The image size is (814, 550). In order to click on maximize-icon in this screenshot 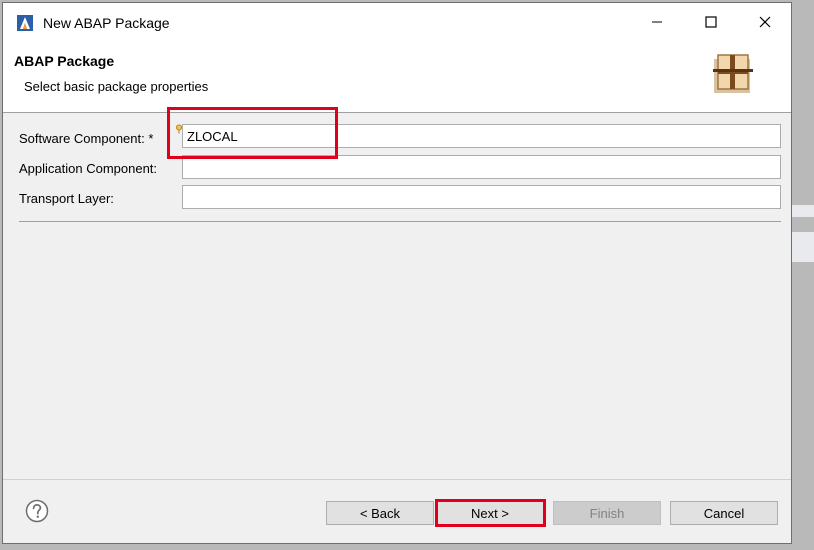, I will do `click(711, 22)`.